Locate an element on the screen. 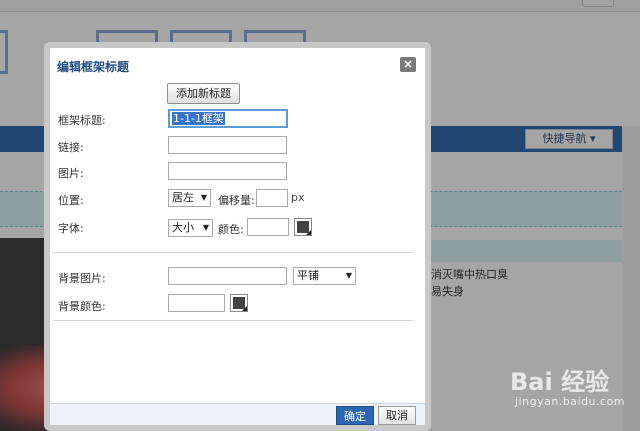  bg-color-picker-icon is located at coordinates (239, 303).